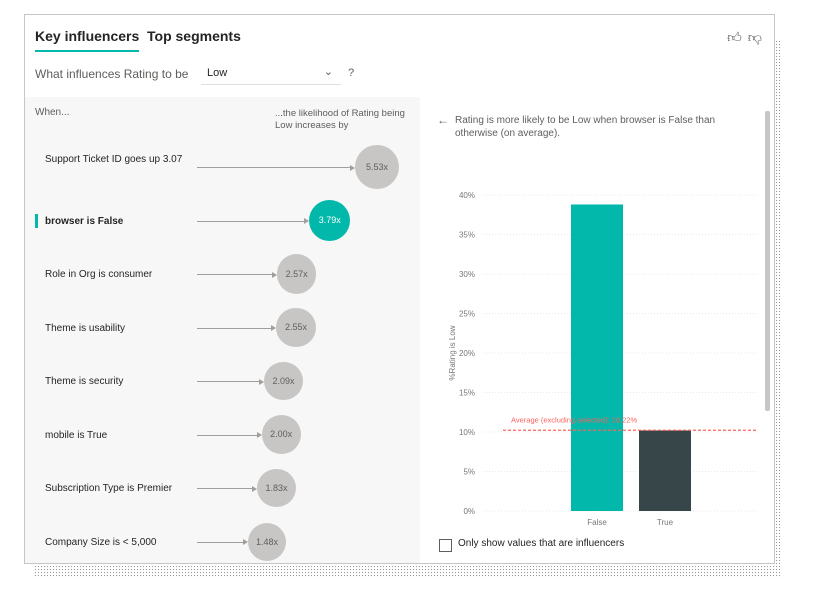 The image size is (818, 608). What do you see at coordinates (467, 195) in the screenshot?
I see `y-tick-label: 40%` at bounding box center [467, 195].